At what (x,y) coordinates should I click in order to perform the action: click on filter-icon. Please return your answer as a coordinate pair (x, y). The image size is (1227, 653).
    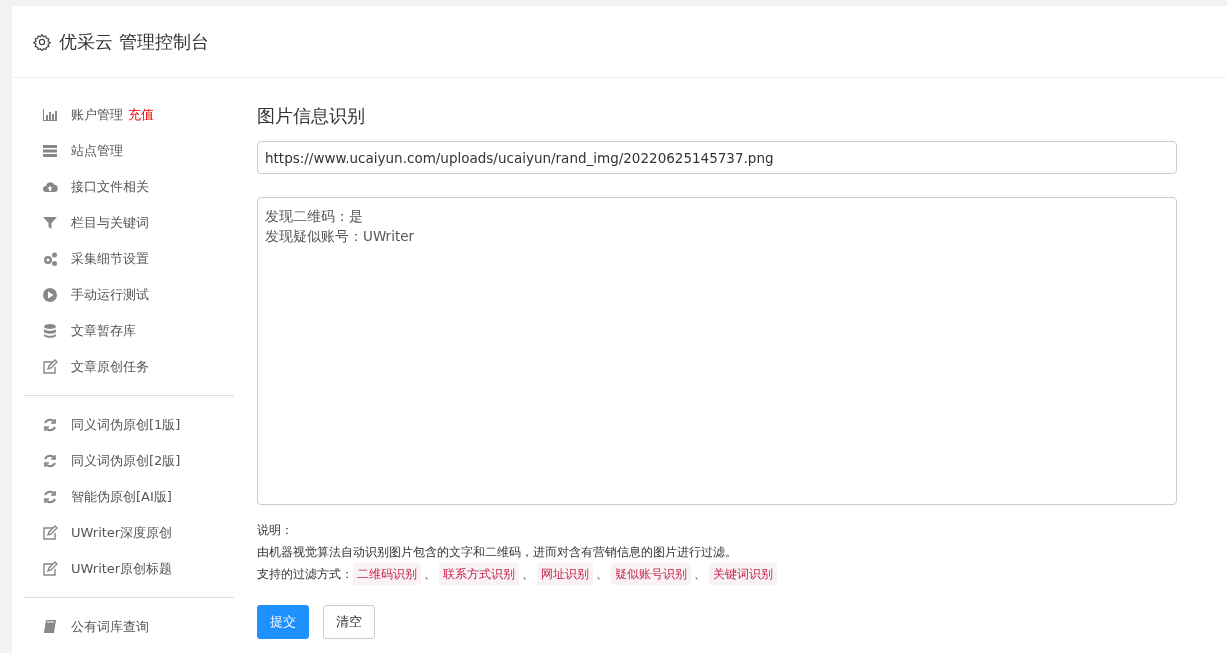
    Looking at the image, I should click on (50, 223).